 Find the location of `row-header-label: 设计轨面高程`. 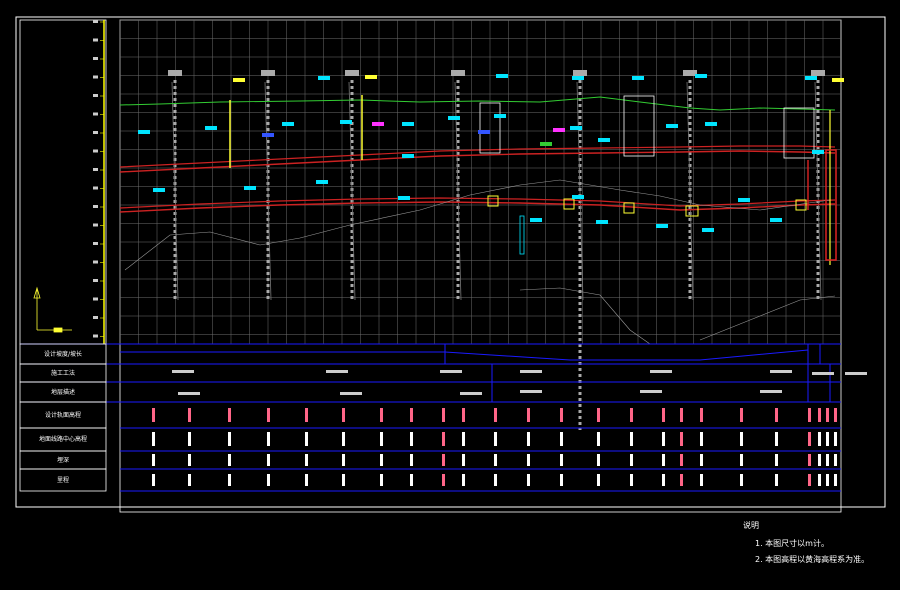

row-header-label: 设计轨面高程 is located at coordinates (63, 415).